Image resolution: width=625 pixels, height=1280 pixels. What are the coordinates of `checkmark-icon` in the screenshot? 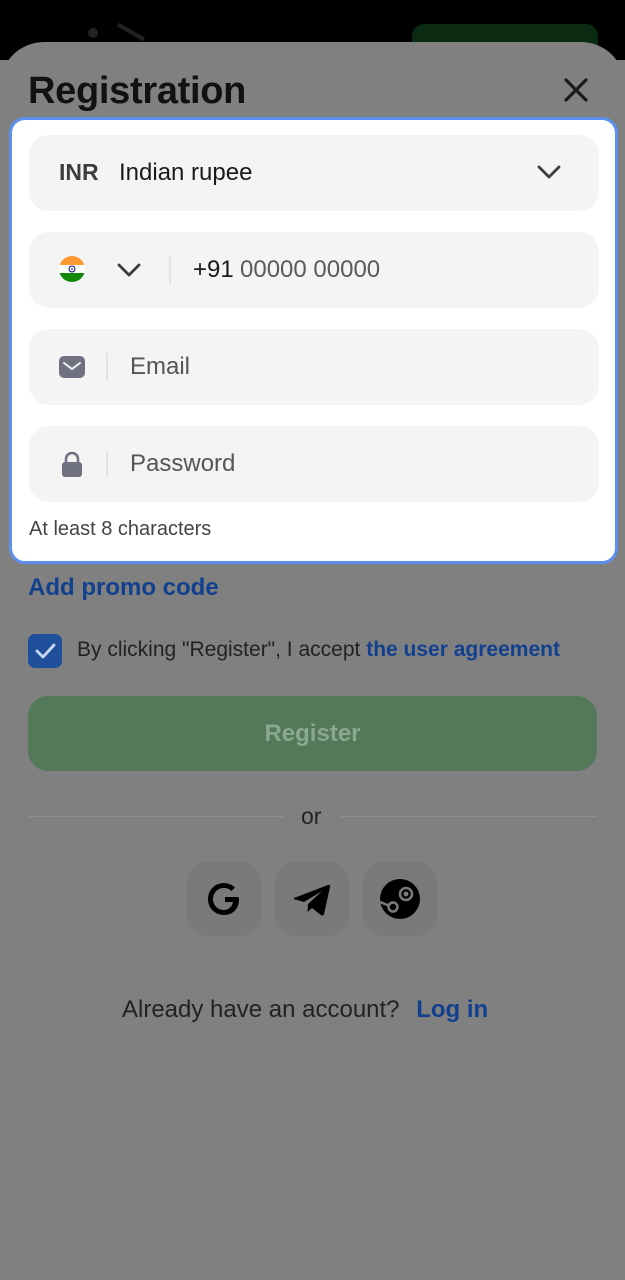 It's located at (45, 651).